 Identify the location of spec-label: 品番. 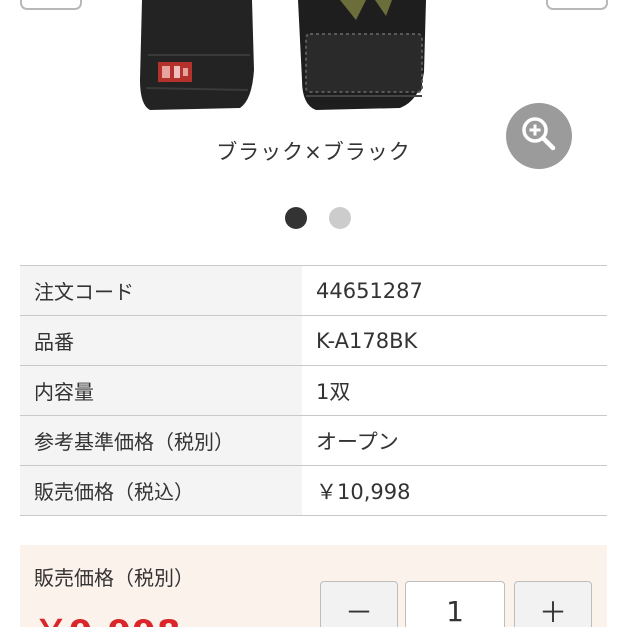
(161, 340).